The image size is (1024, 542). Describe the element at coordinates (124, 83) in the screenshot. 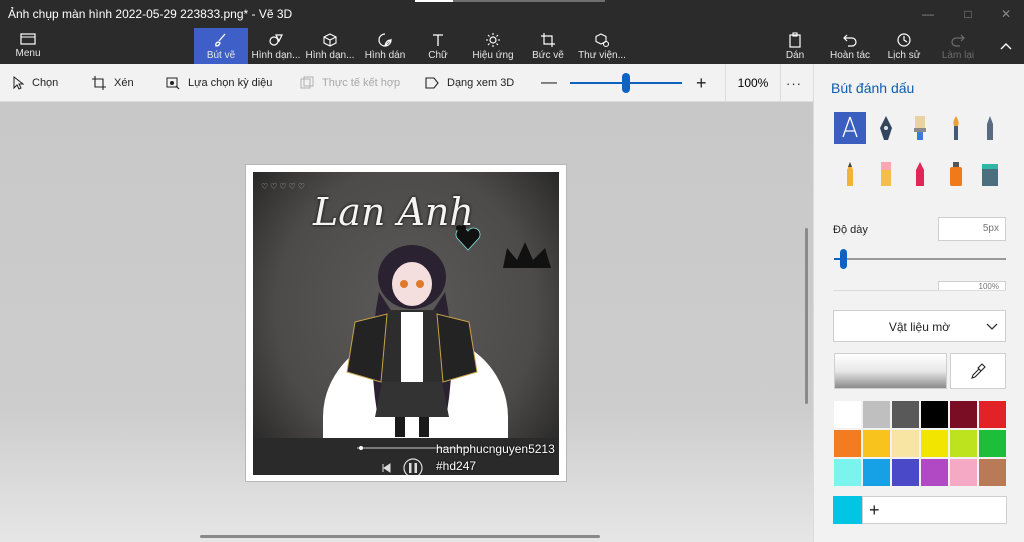

I see `crop-label: Xén` at that location.